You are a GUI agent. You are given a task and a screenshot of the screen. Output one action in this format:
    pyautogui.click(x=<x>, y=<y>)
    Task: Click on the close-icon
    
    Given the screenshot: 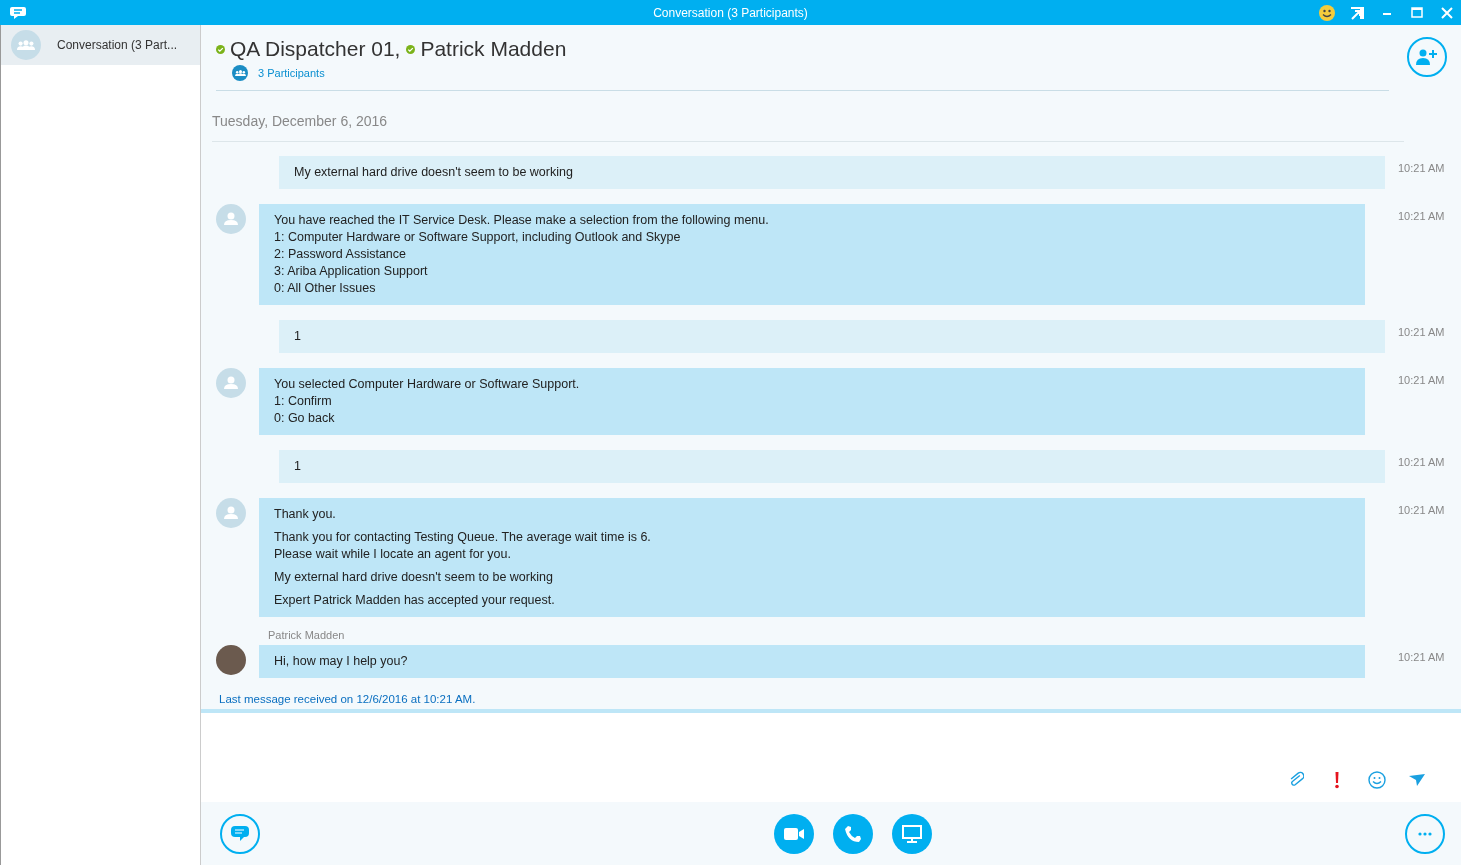 What is the action you would take?
    pyautogui.click(x=1447, y=12)
    